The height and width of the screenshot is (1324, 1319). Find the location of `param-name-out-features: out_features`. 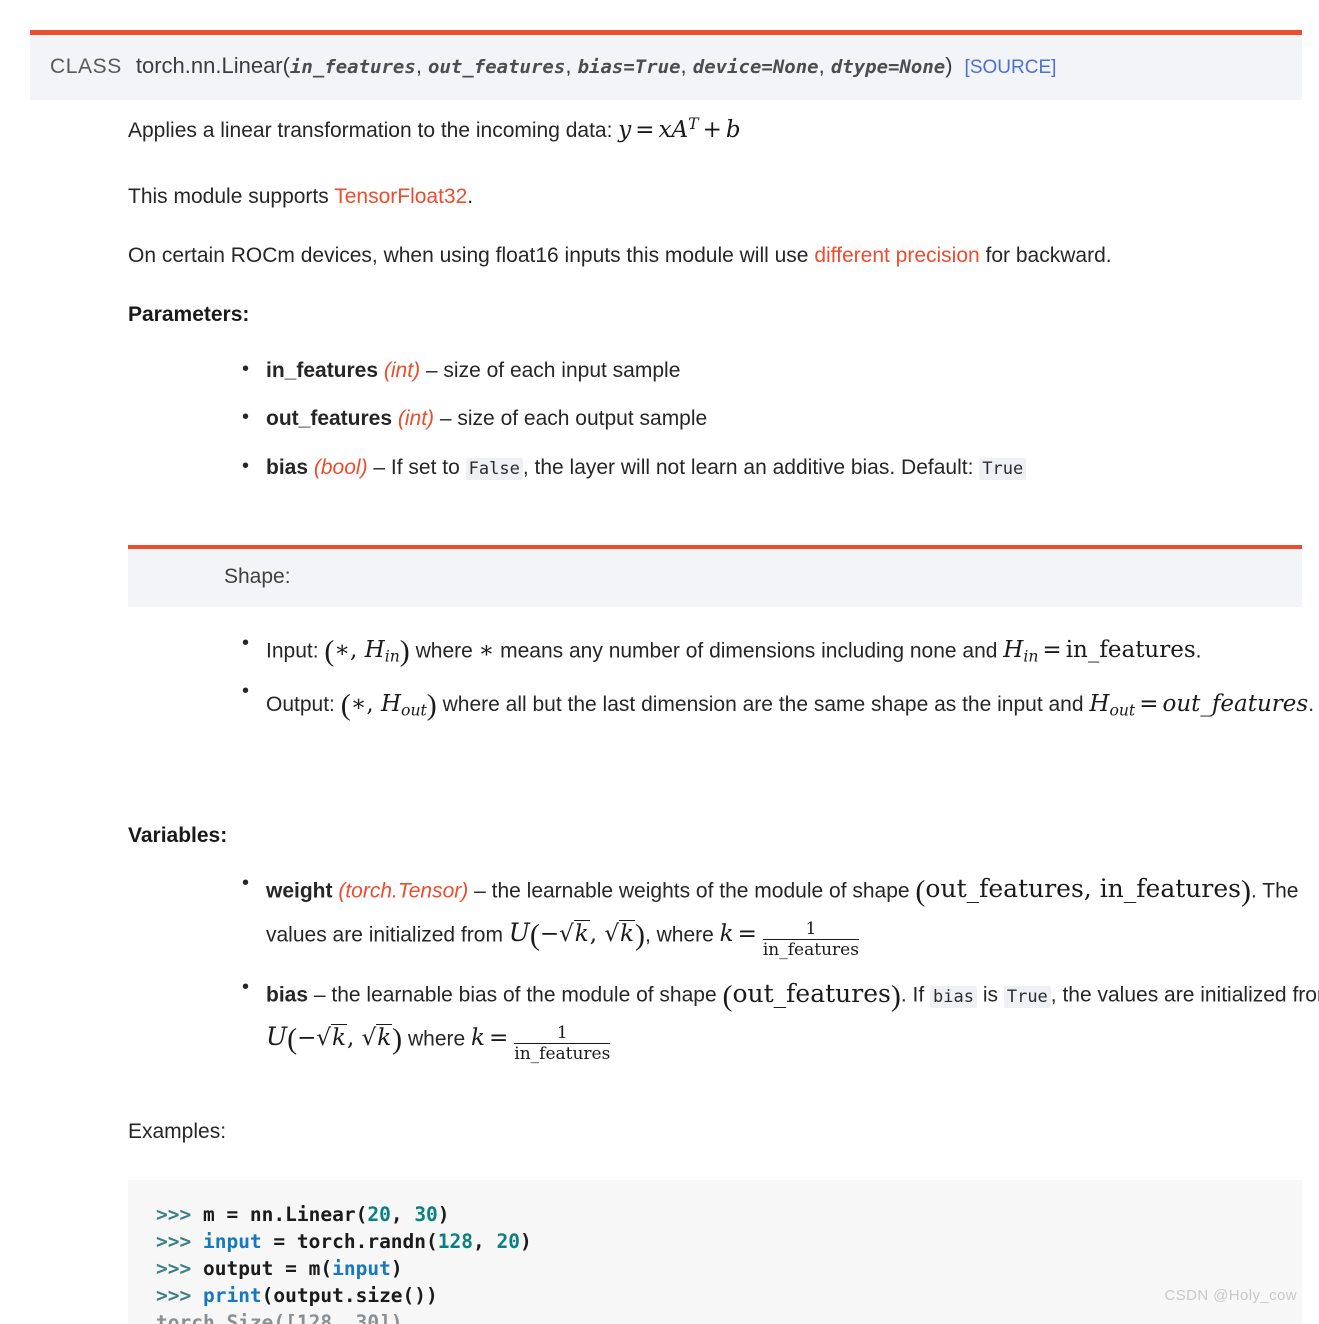

param-name-out-features: out_features is located at coordinates (329, 419).